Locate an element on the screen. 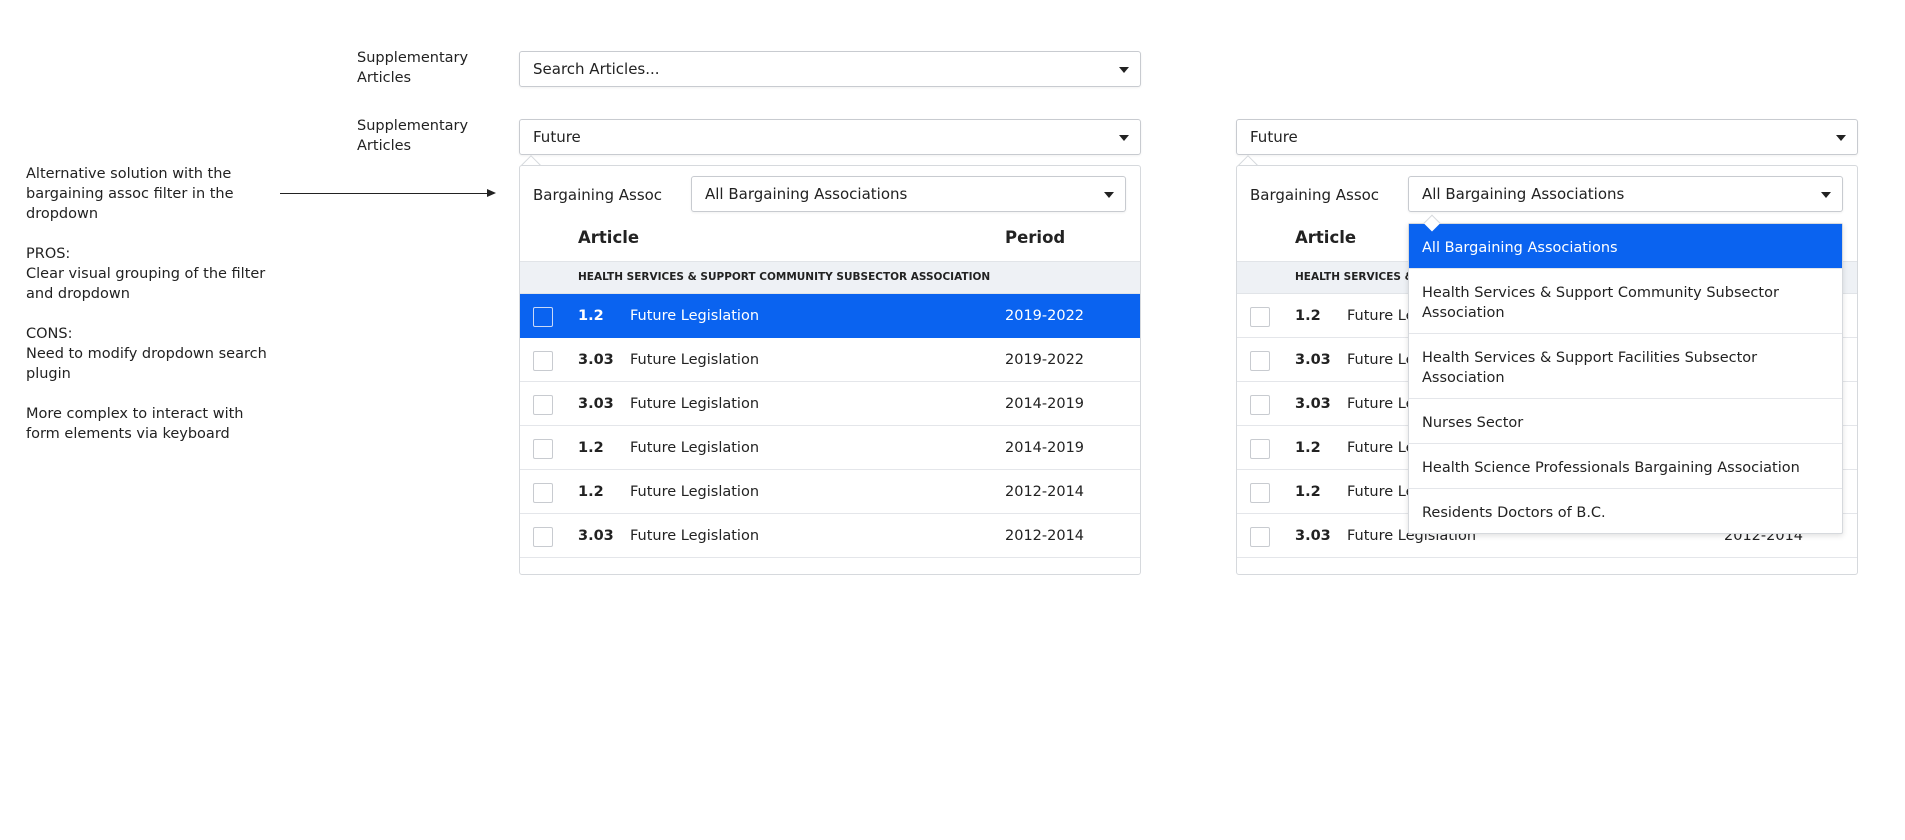 The width and height of the screenshot is (1905, 840). future-select: Future is located at coordinates (830, 137).